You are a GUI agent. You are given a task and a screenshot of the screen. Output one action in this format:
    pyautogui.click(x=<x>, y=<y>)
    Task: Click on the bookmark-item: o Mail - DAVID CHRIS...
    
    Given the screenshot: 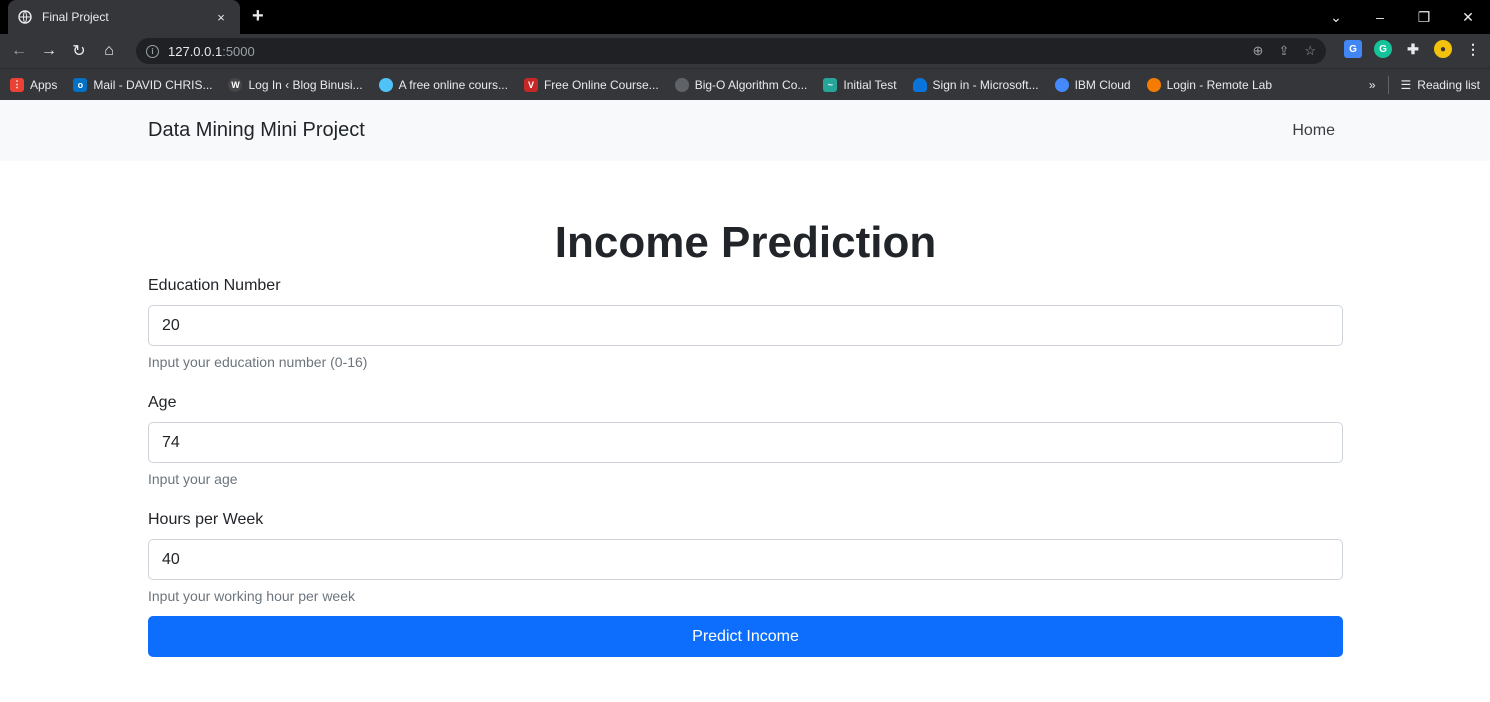 What is the action you would take?
    pyautogui.click(x=143, y=84)
    